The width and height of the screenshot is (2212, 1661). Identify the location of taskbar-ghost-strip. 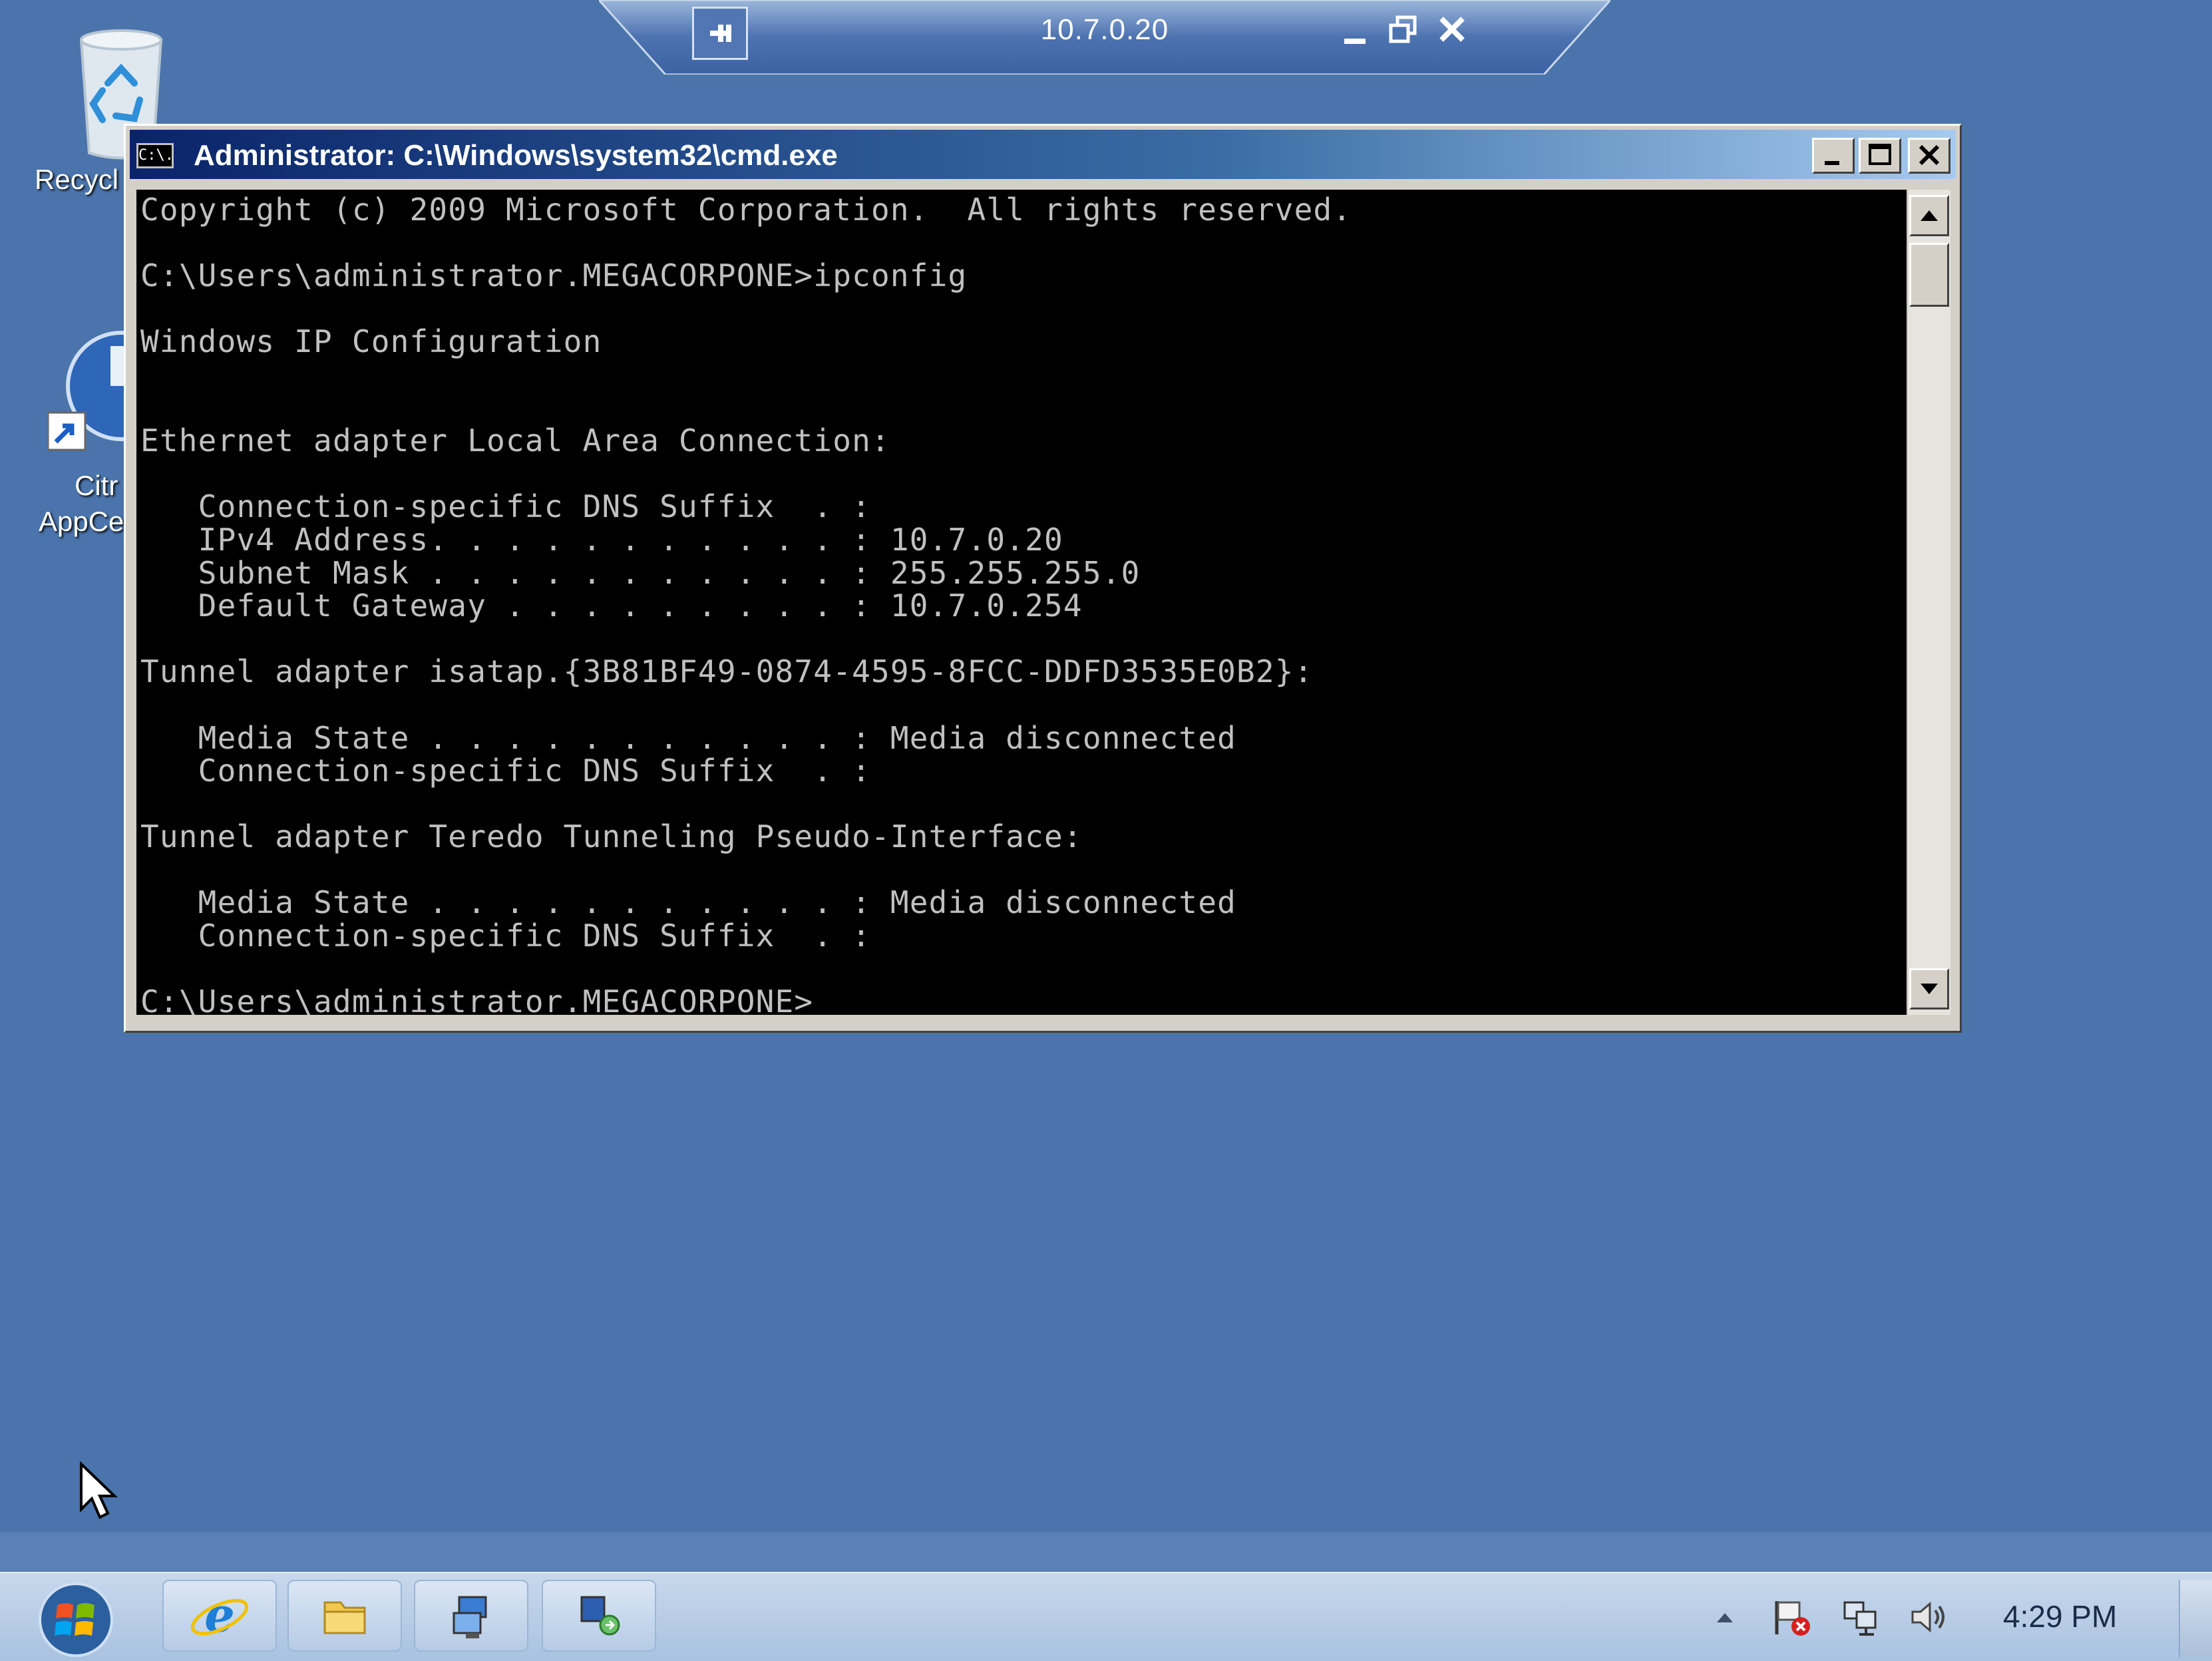
(1106, 1552).